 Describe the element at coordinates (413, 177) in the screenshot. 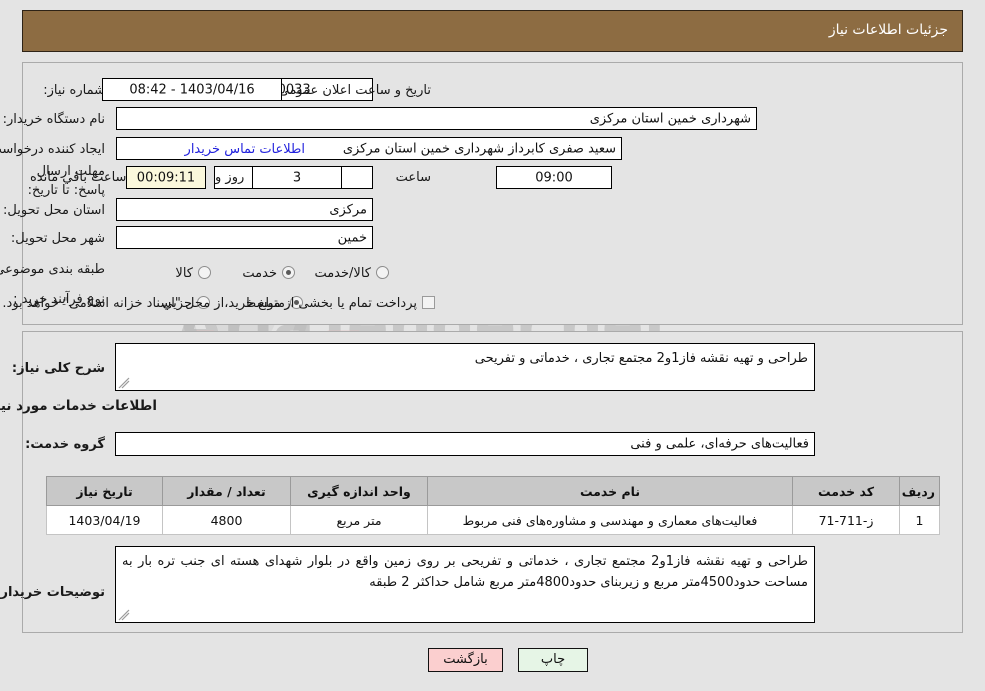

I see `deadline-time-label: ساعت` at that location.